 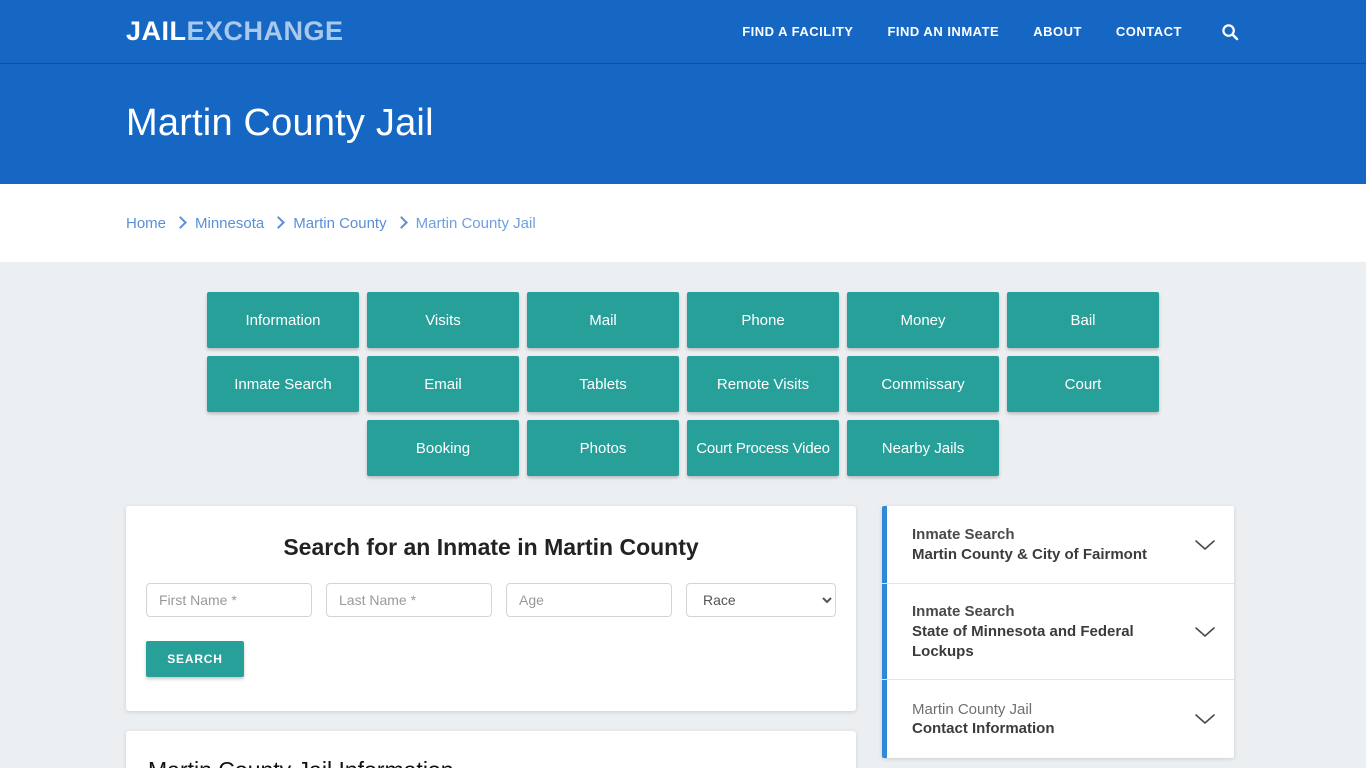 I want to click on tab-court-process-video: Court Process Video, so click(x=763, y=448).